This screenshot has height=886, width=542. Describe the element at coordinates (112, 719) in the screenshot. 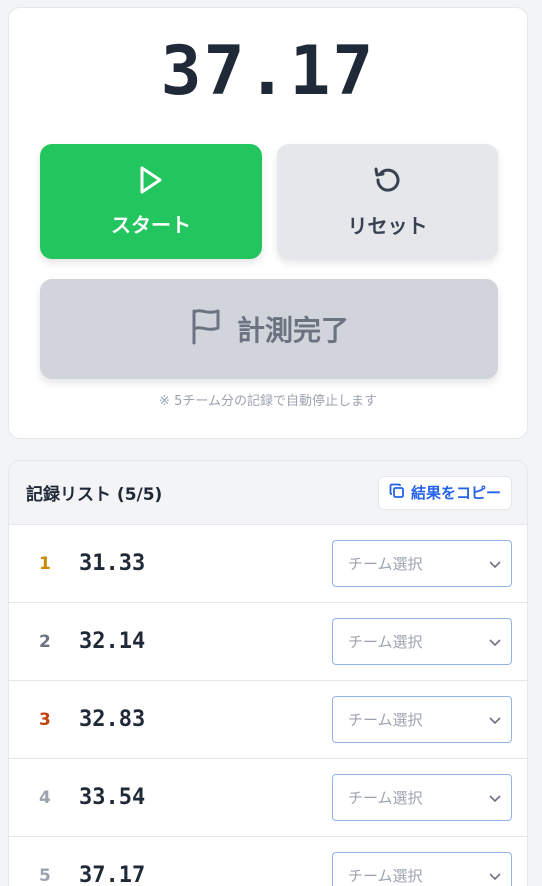

I see `record-time: 32.83` at that location.